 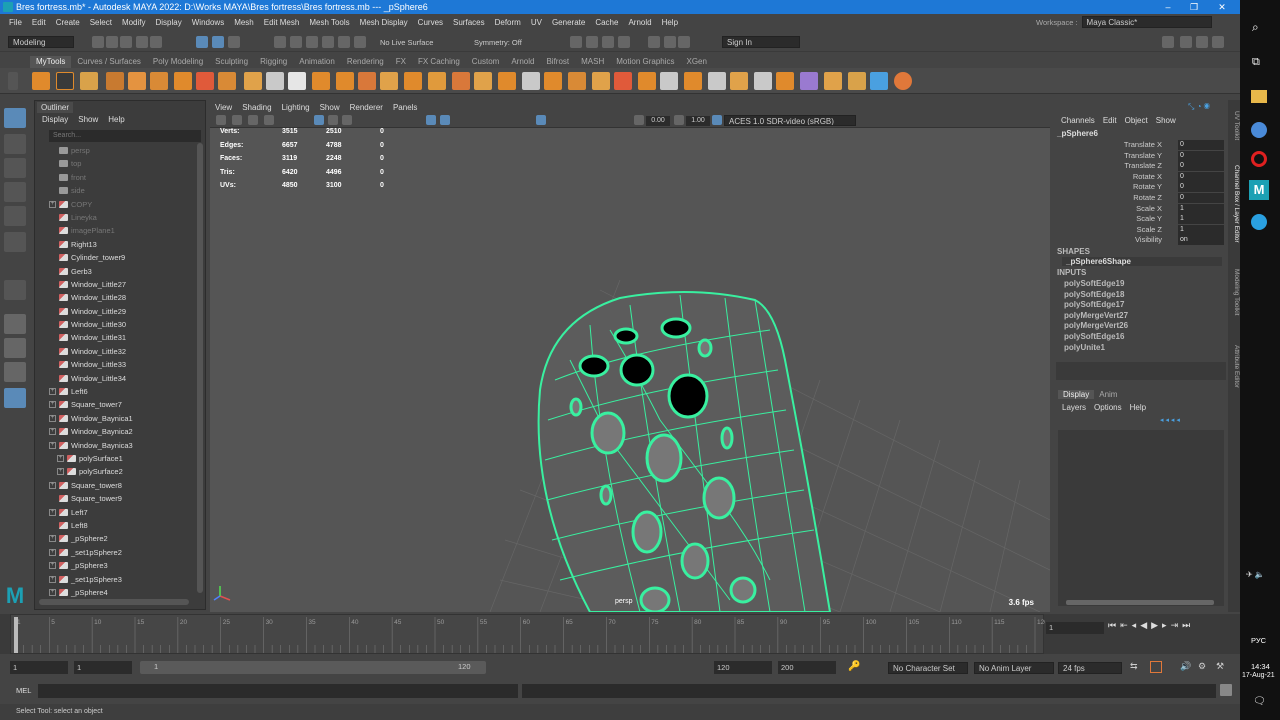 What do you see at coordinates (1201, 198) in the screenshot?
I see `channel-value-field: 0` at bounding box center [1201, 198].